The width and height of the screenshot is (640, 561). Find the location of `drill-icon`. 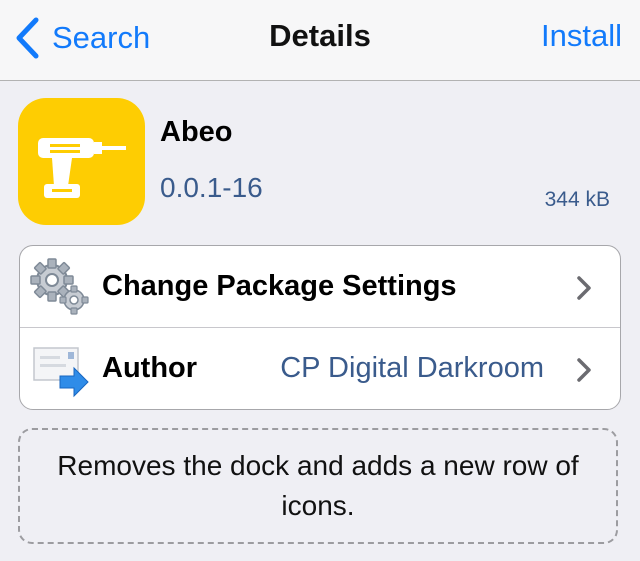

drill-icon is located at coordinates (81, 167).